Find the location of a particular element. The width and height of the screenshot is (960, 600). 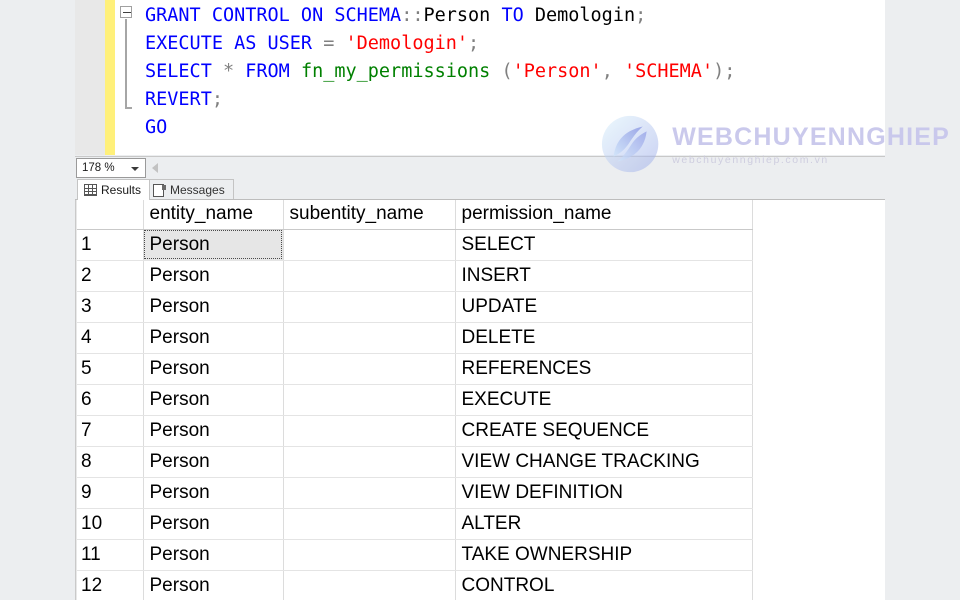

row-number-cell: 3 is located at coordinates (109, 307).